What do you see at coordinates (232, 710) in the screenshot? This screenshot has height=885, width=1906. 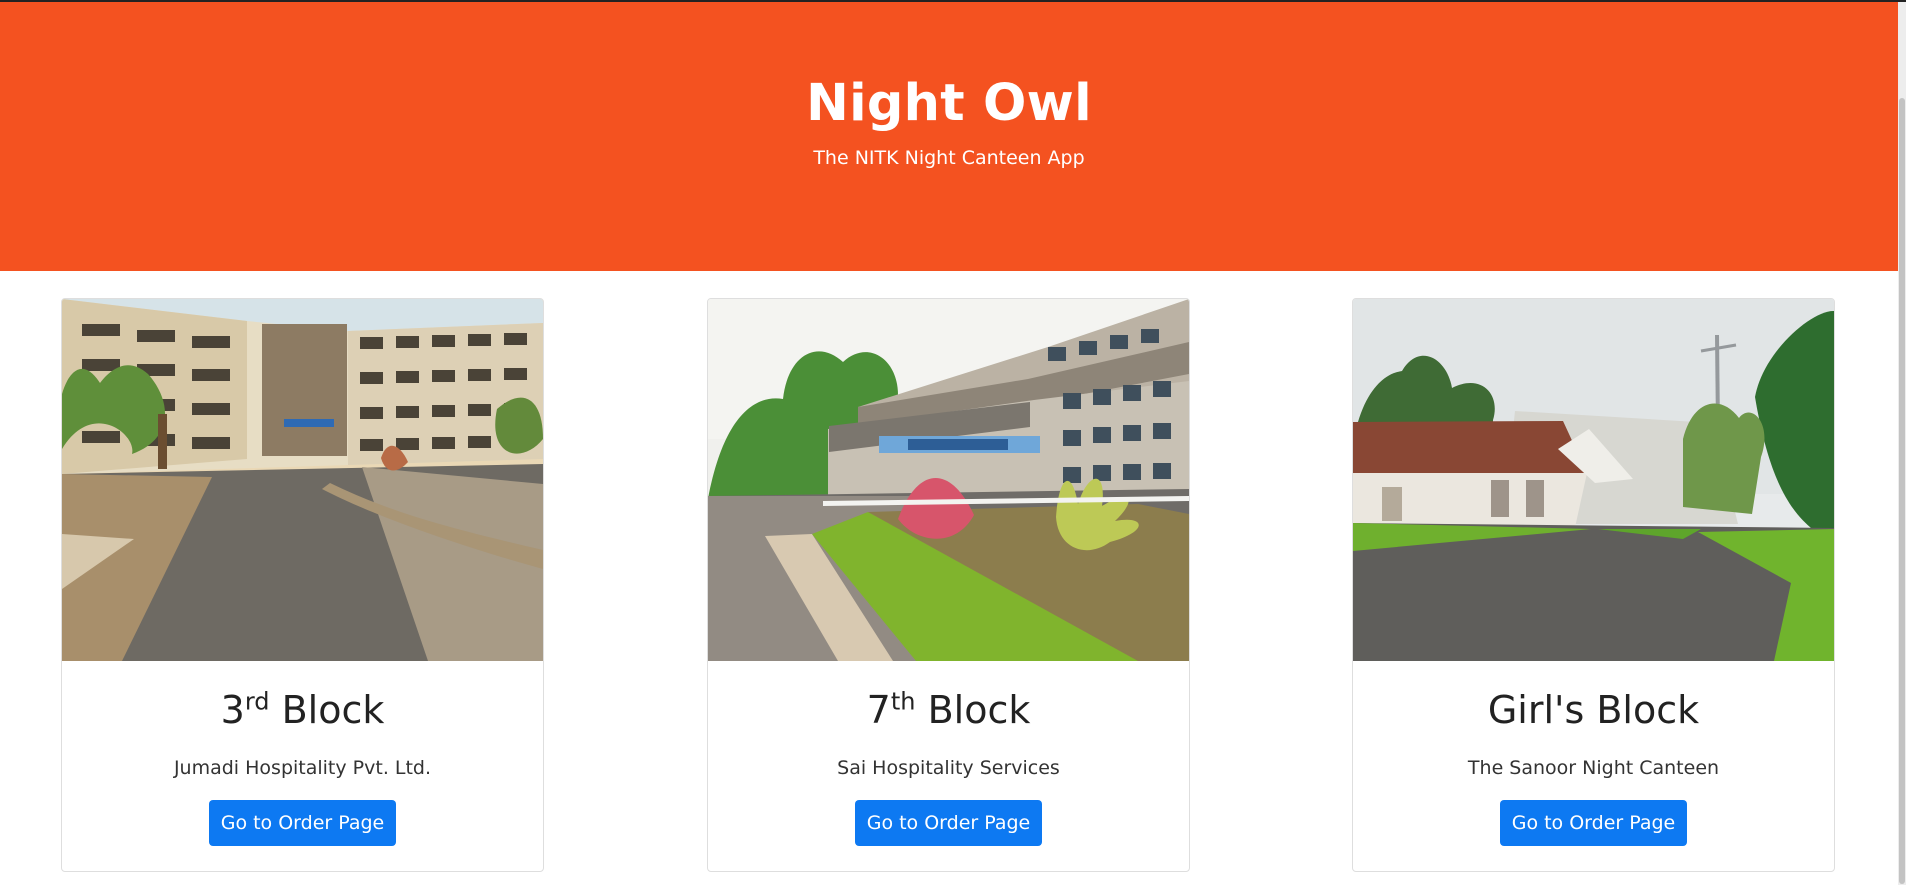 I see `block-number: 3` at bounding box center [232, 710].